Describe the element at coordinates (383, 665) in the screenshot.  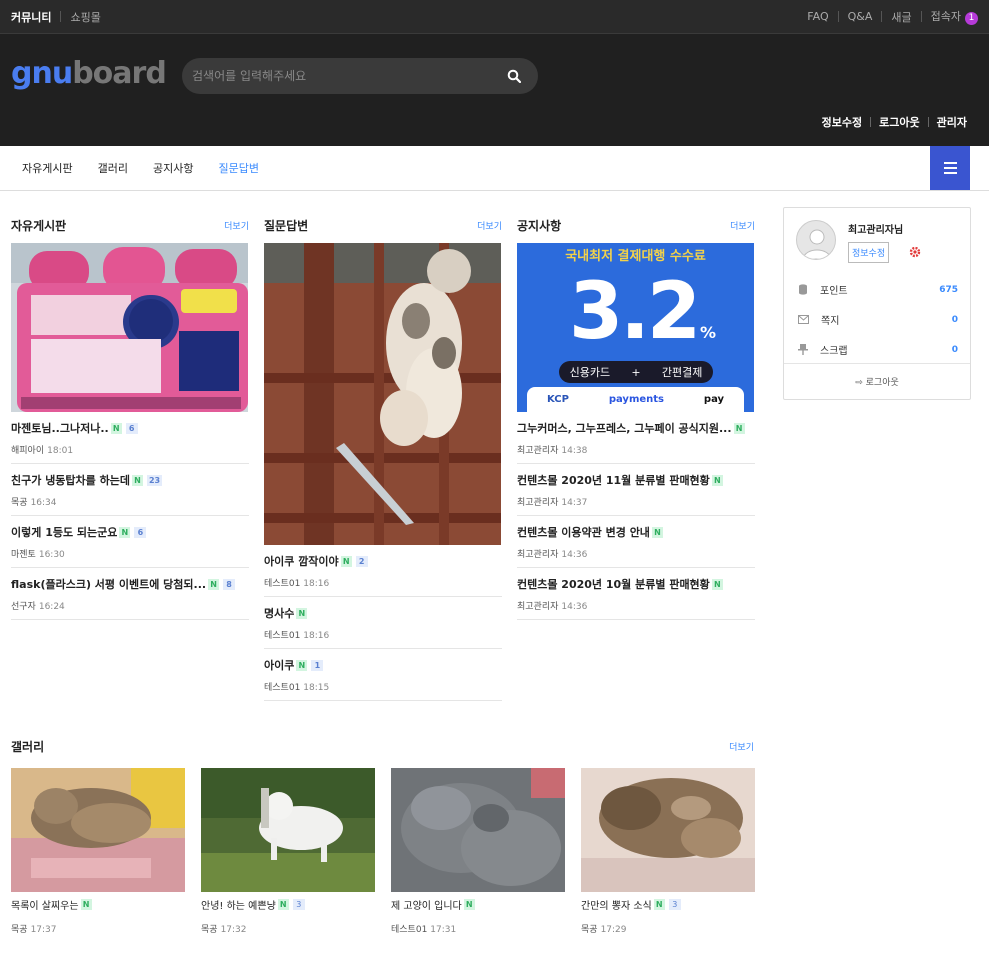
I see `post-title-row: 아이쿠 N 1` at that location.